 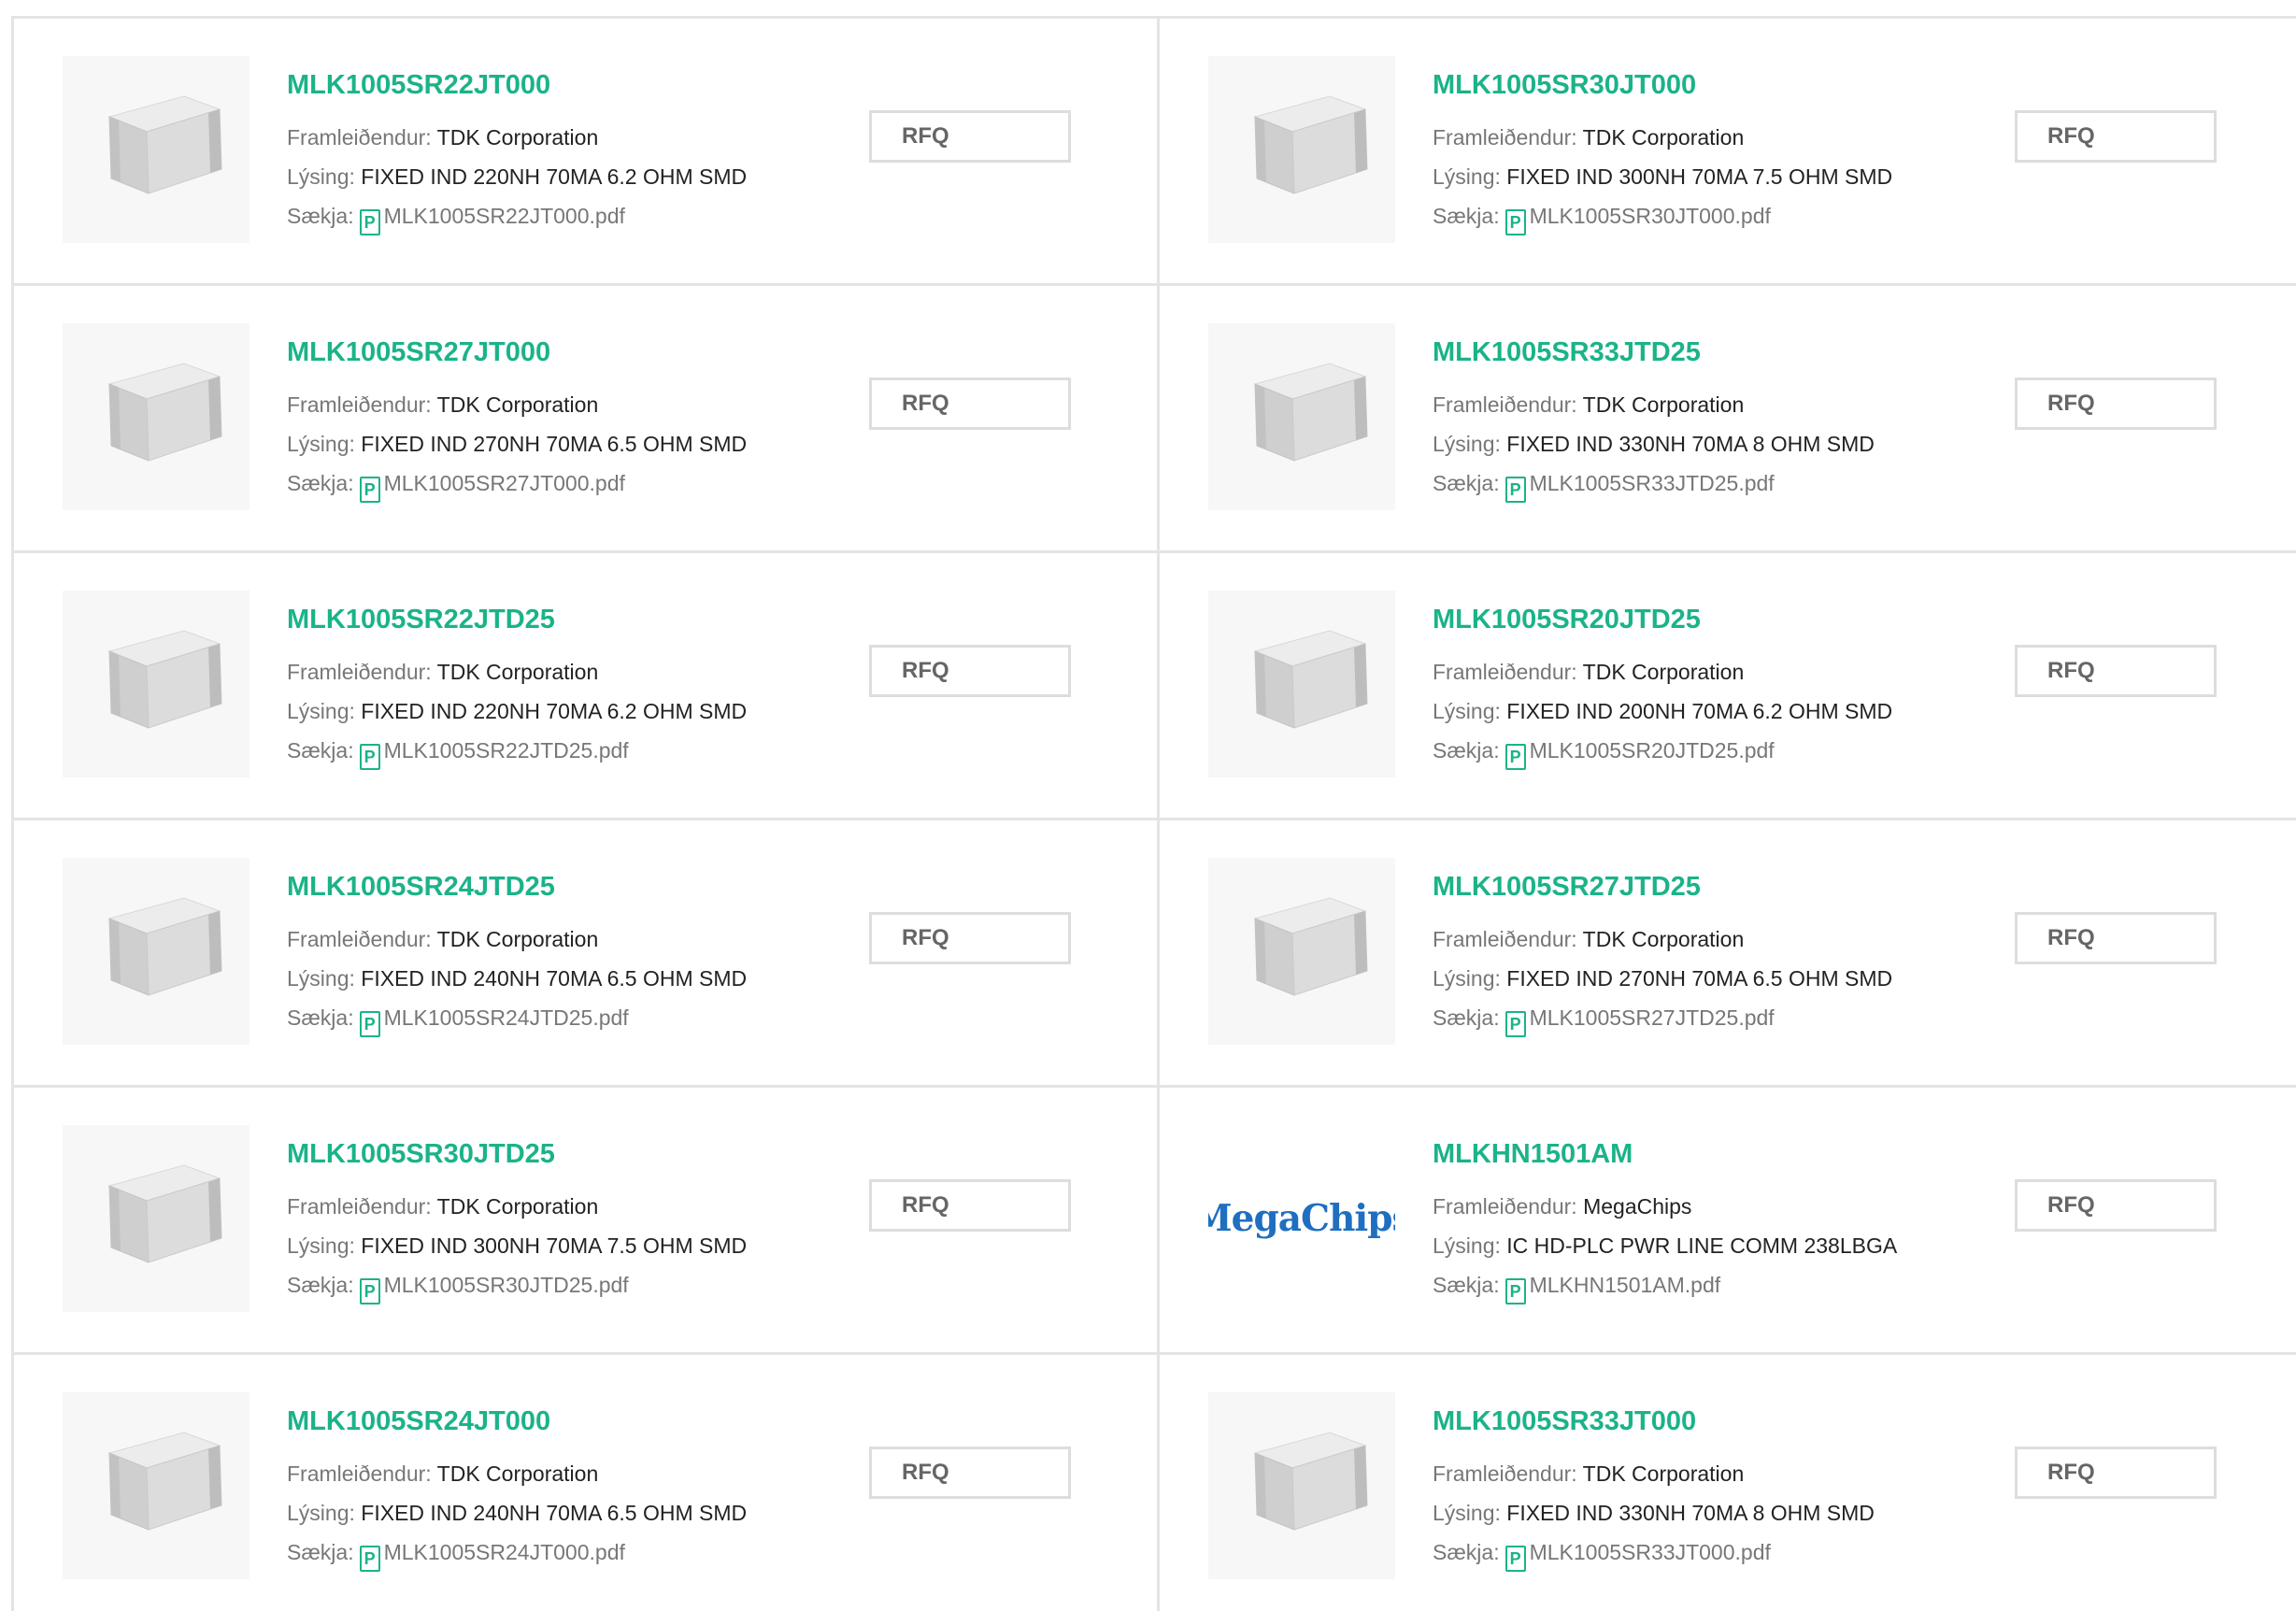 I want to click on part-number-link: MLK1005SR33JTD25, so click(x=1567, y=352).